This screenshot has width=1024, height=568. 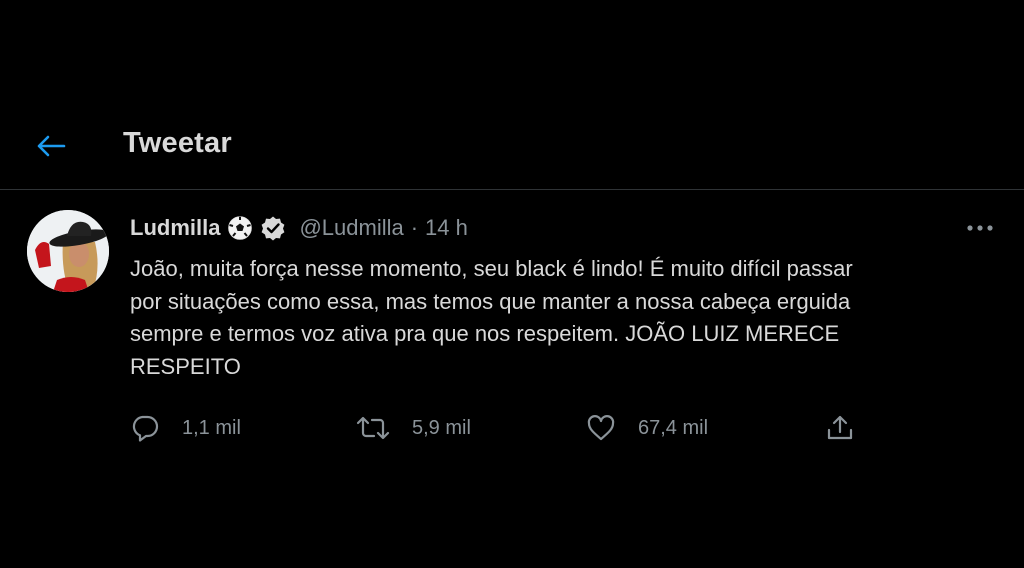 I want to click on soccer-ball-icon, so click(x=240, y=228).